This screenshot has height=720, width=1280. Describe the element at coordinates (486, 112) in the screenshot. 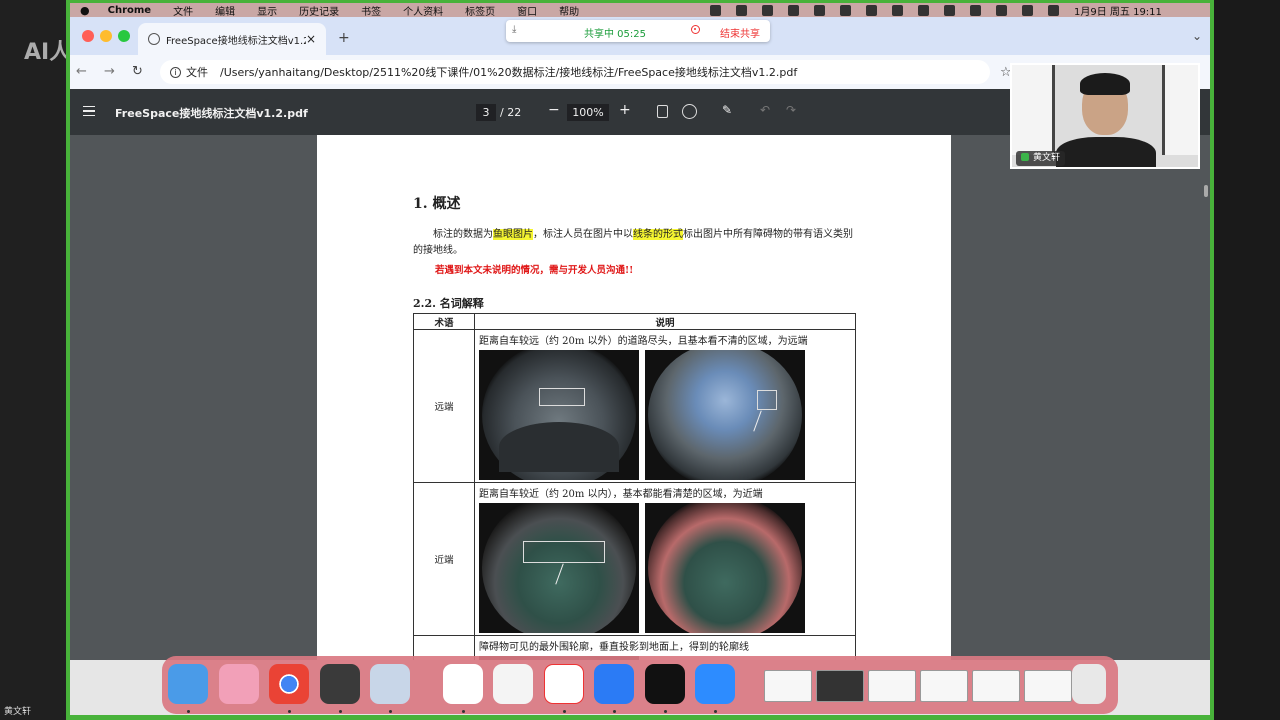

I see `page-number-input: 3` at that location.